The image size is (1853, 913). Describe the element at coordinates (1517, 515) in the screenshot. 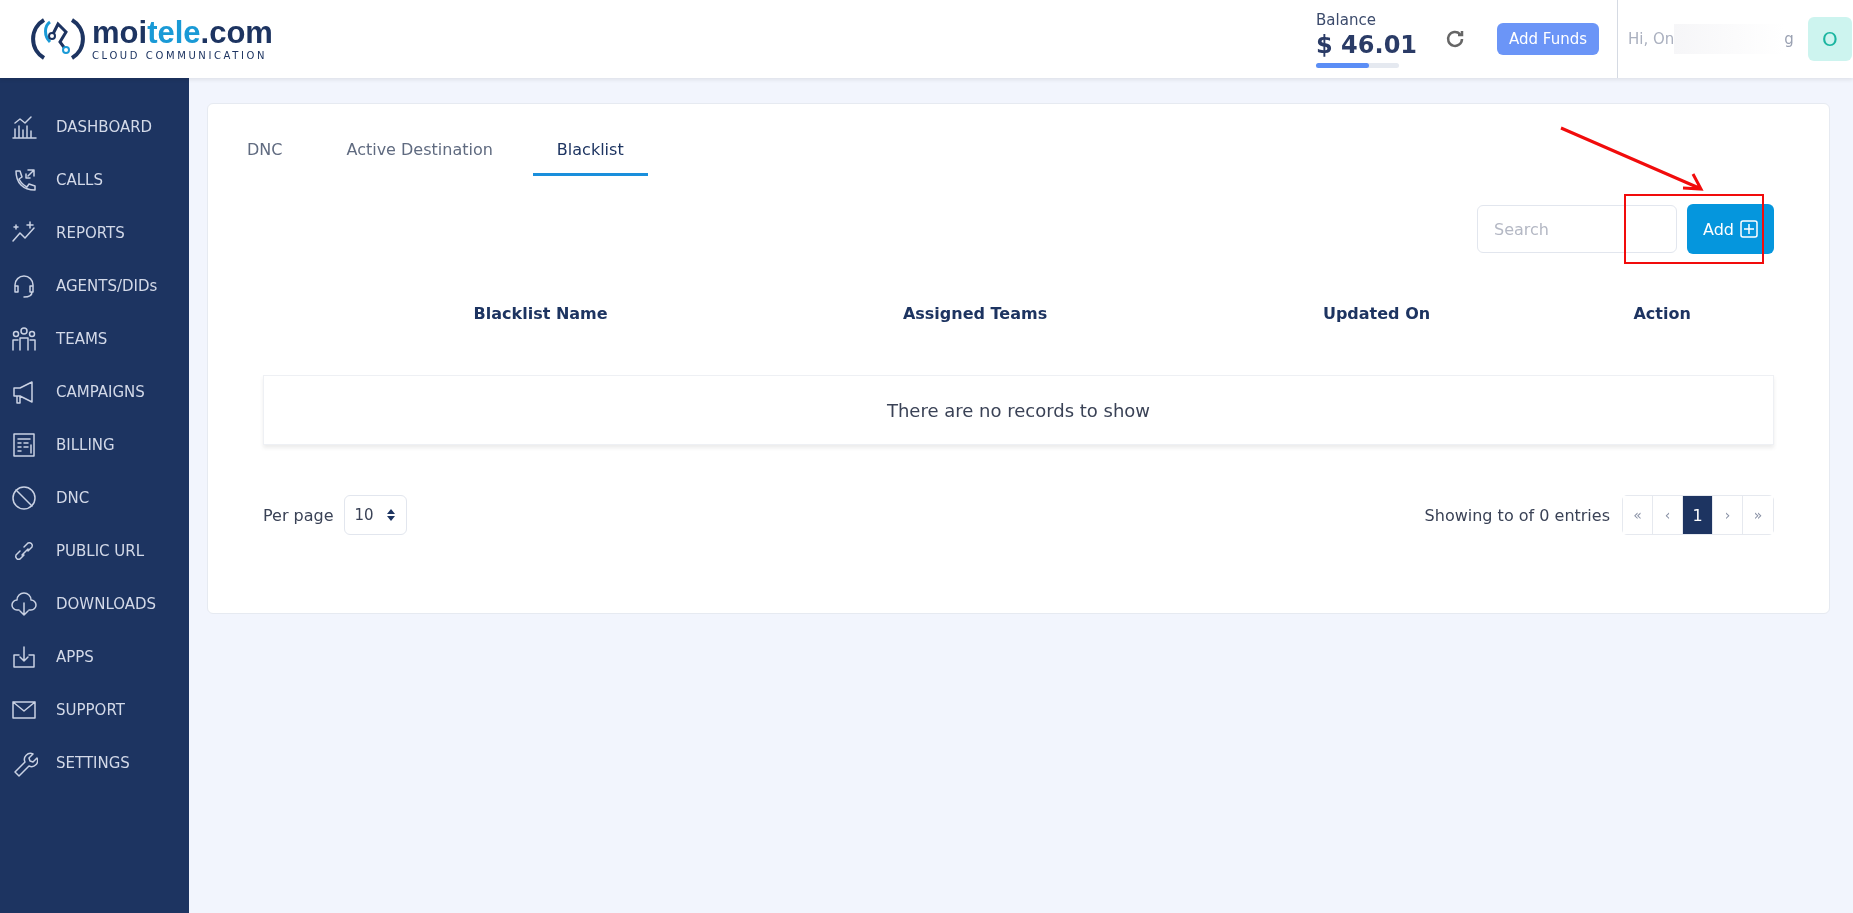

I see `entries-summary: Showing to of 0 entries` at that location.